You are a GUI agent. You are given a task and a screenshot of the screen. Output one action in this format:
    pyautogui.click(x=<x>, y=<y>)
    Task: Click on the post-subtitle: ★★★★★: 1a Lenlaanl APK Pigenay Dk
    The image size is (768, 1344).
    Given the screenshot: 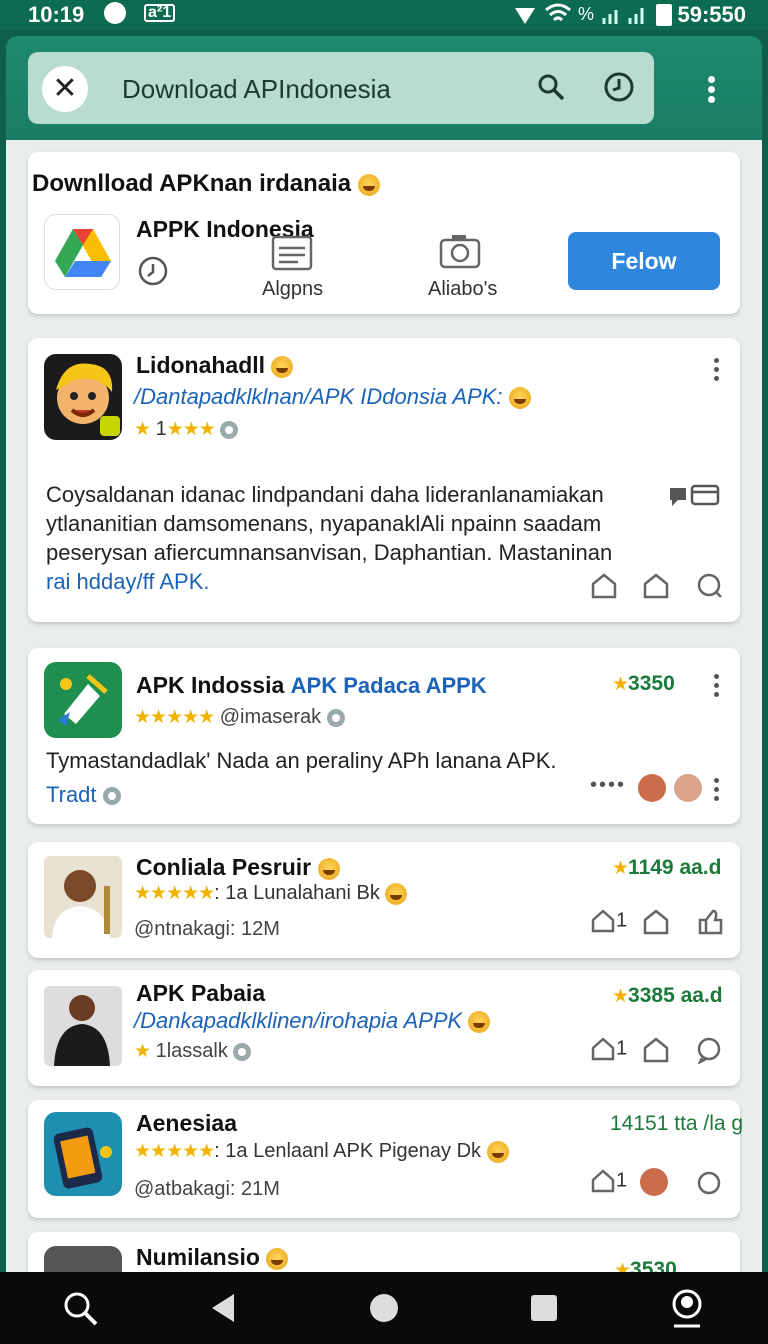 What is the action you would take?
    pyautogui.click(x=321, y=1151)
    